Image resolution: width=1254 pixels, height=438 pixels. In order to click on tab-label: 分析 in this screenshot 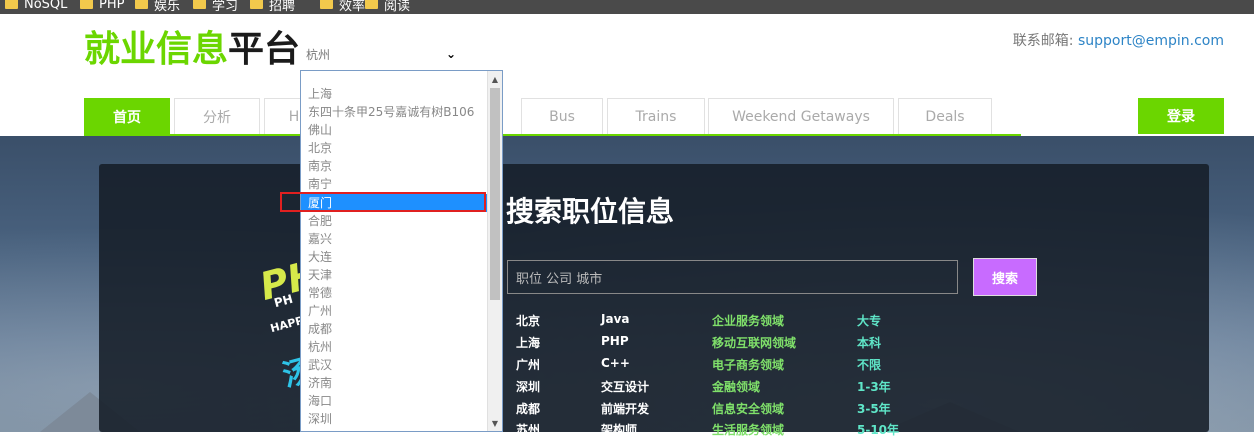, I will do `click(217, 117)`.